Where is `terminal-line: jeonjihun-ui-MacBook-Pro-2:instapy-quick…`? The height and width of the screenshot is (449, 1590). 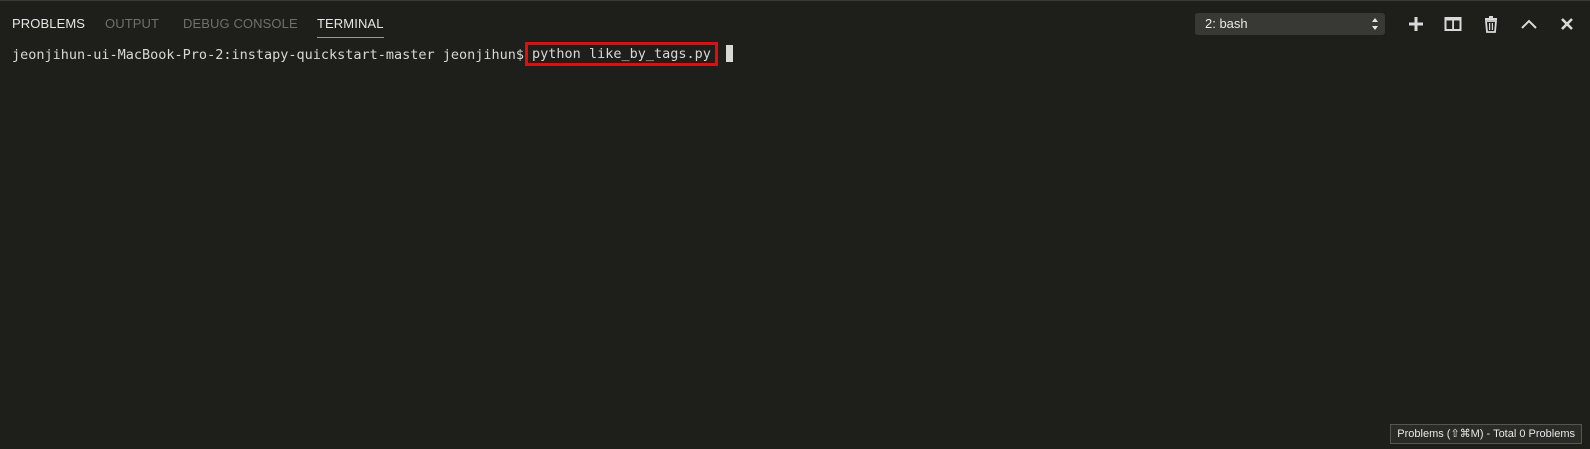 terminal-line: jeonjihun-ui-MacBook-Pro-2:instapy-quick… is located at coordinates (795, 54).